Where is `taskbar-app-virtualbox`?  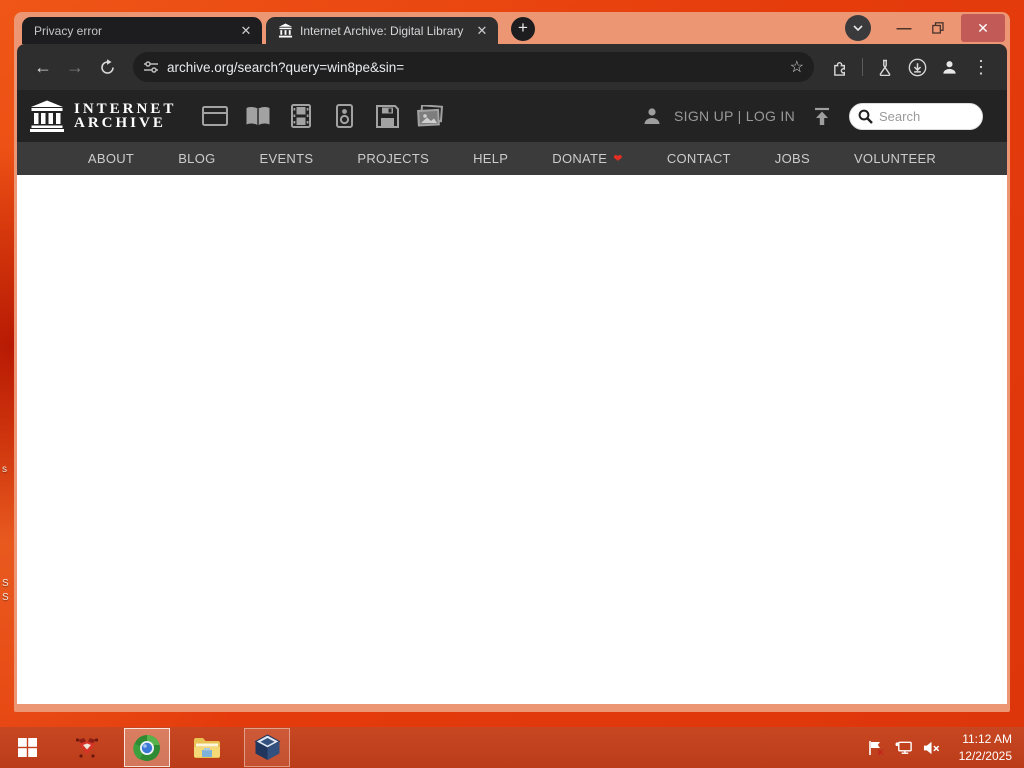
taskbar-app-virtualbox is located at coordinates (267, 747).